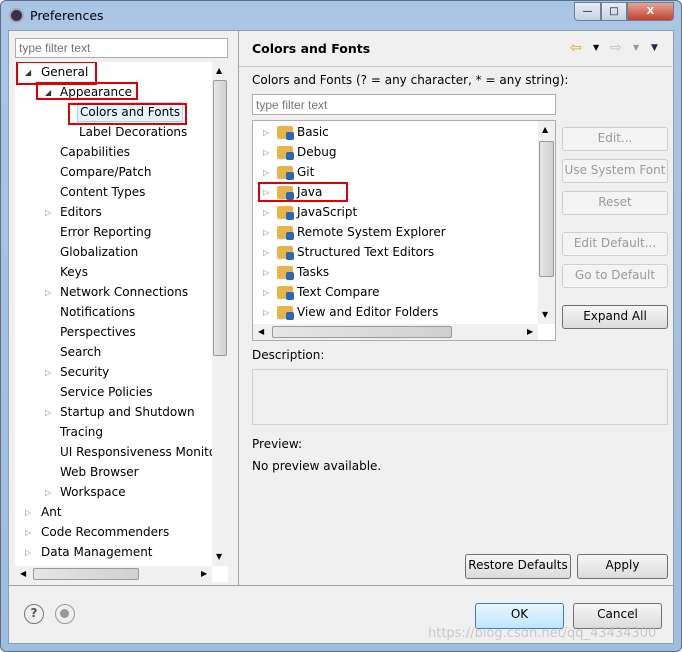  I want to click on tree-item: ▷ Ant, so click(113, 512).